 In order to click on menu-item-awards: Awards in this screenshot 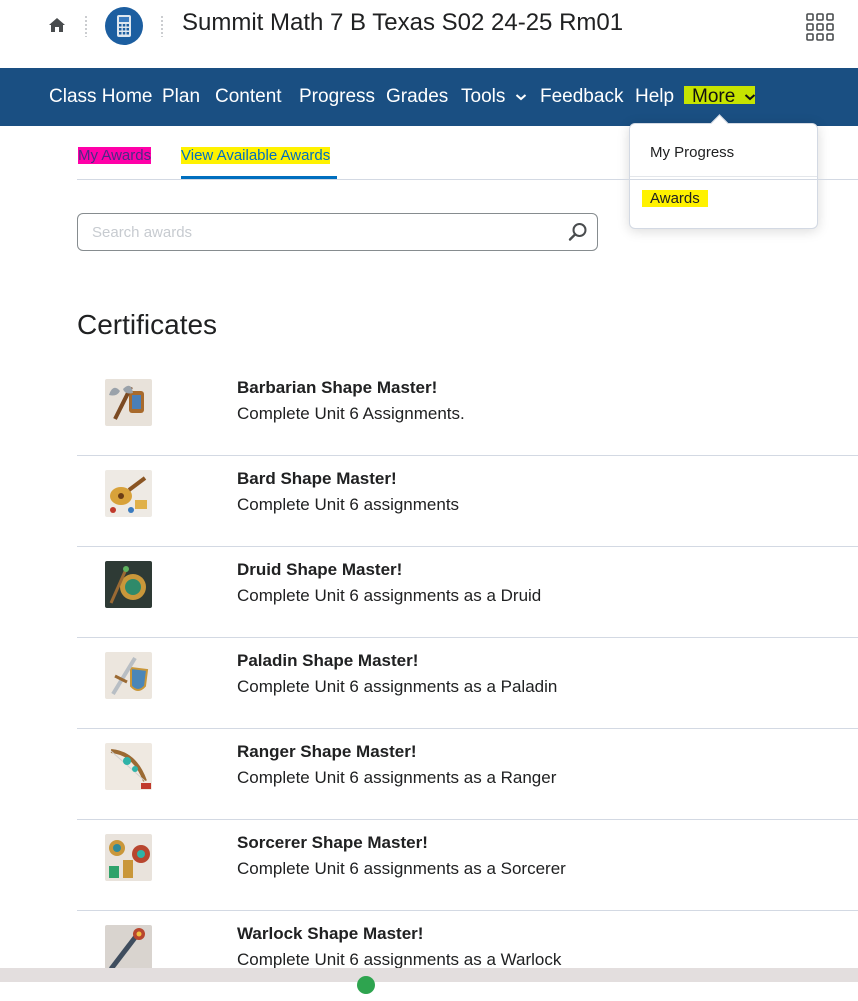, I will do `click(675, 198)`.